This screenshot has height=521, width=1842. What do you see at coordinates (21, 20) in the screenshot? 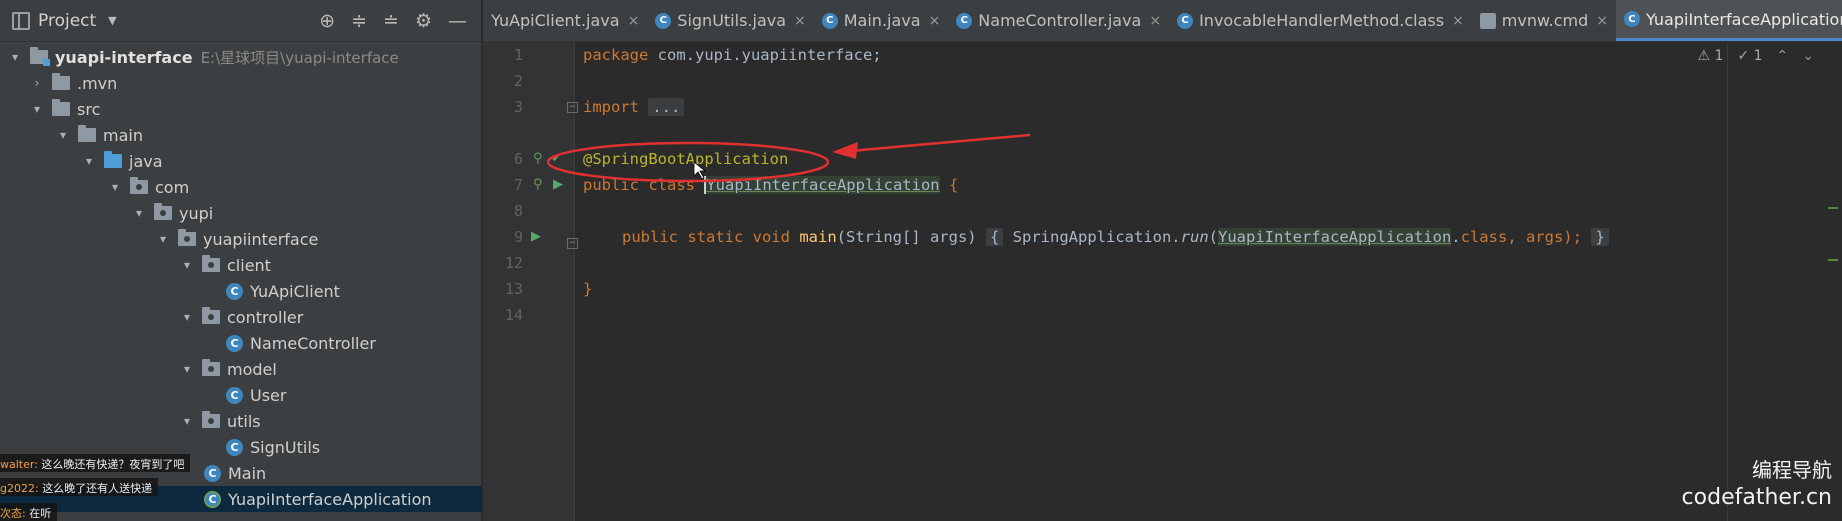
I see `project-icon` at bounding box center [21, 20].